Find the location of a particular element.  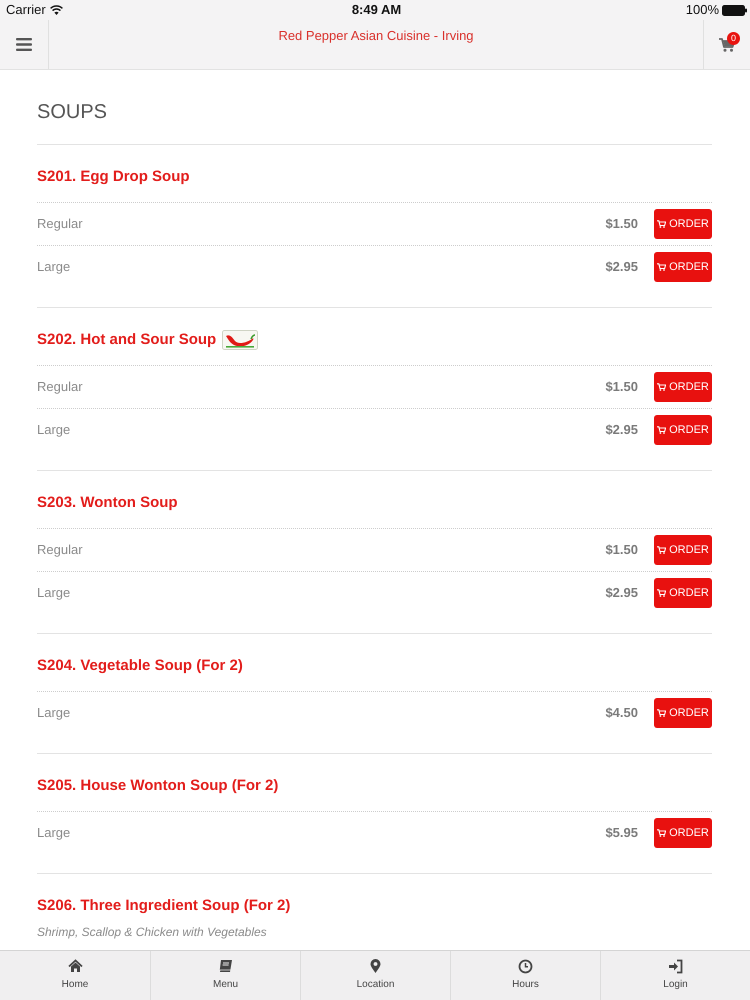

menu-icon is located at coordinates (24, 44).